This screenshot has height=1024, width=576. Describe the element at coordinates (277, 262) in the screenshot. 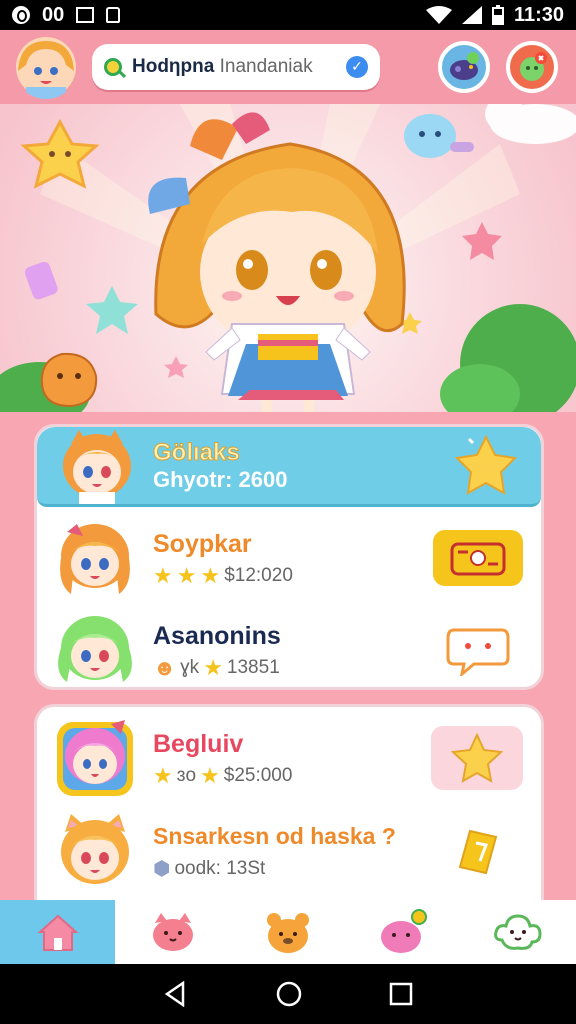

I see `hero-character` at that location.